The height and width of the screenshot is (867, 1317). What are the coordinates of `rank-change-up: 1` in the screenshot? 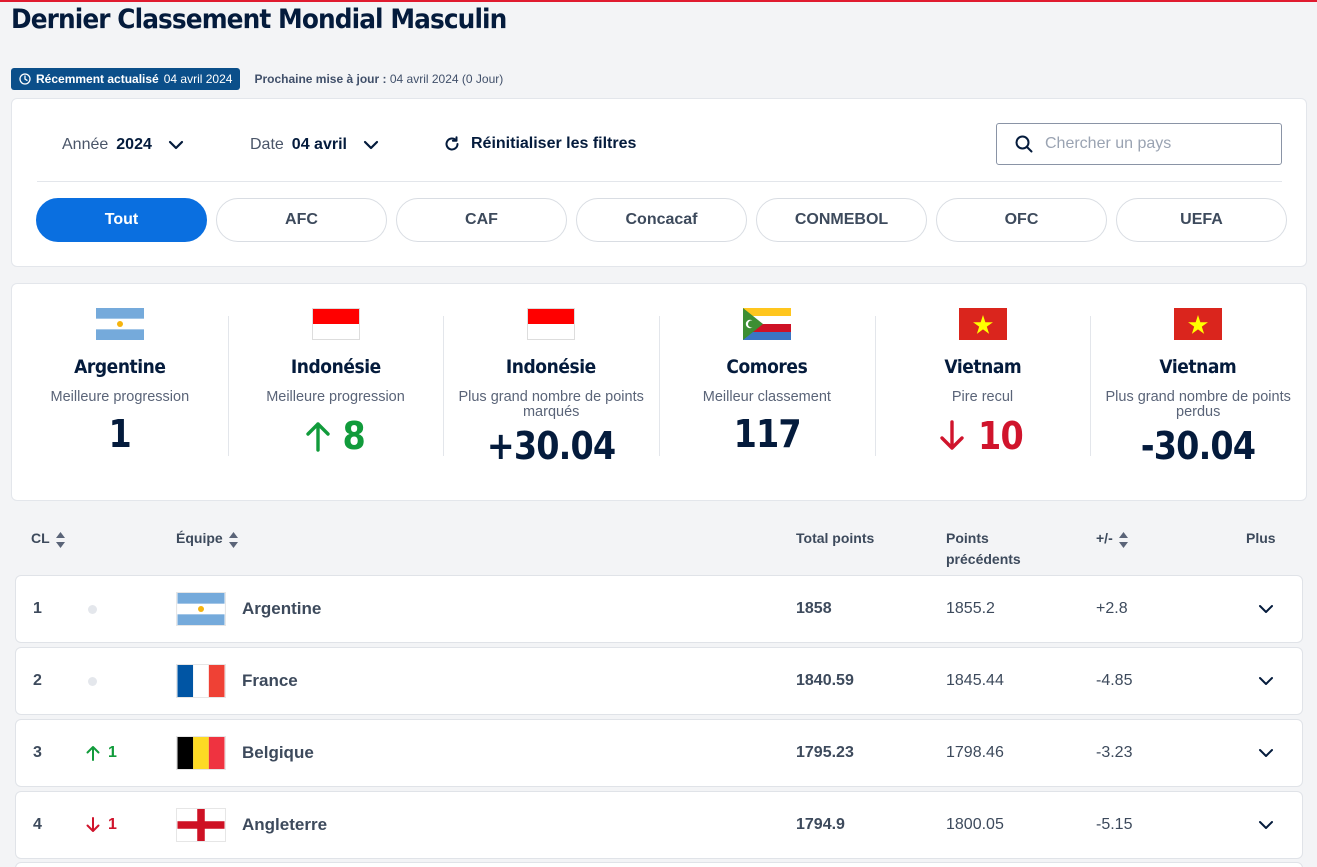 It's located at (101, 753).